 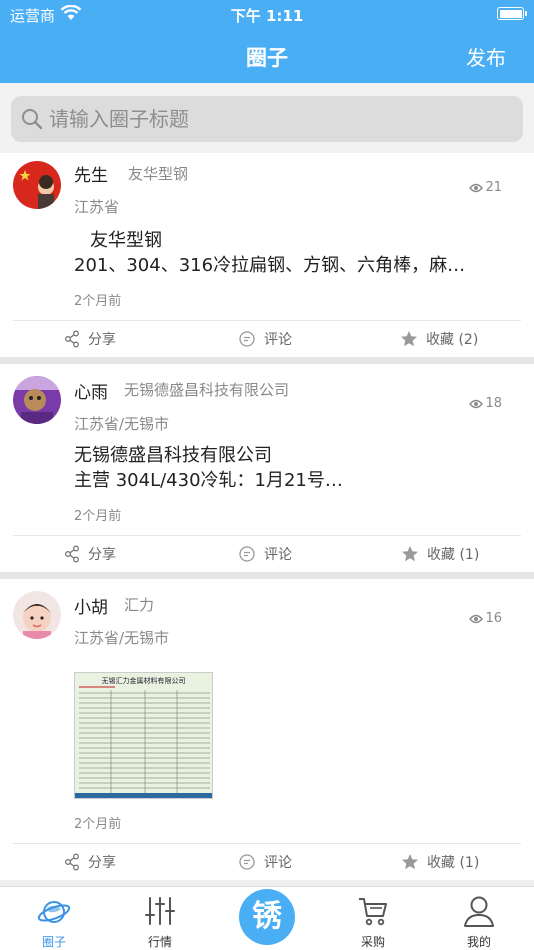 I want to click on post-image: 无锡汇力金属材料有限公司, so click(x=143, y=735).